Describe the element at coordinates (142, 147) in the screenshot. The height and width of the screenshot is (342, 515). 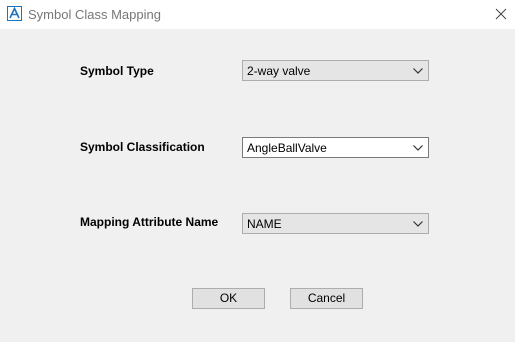
I see `symbol-classification-label: Symbol Classification` at that location.